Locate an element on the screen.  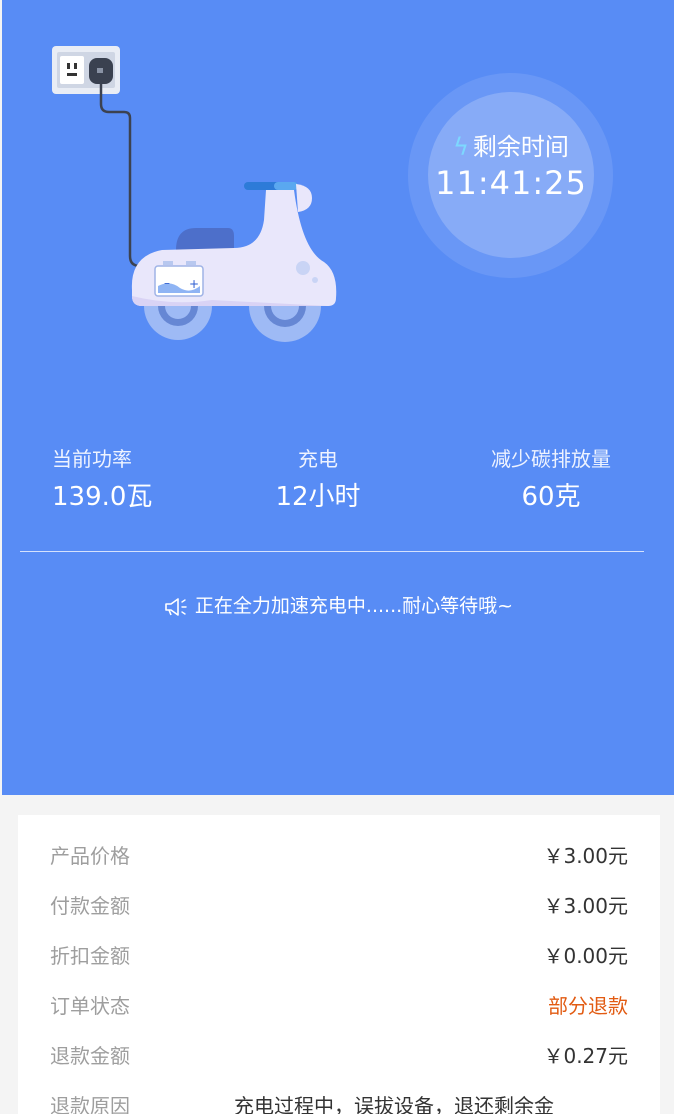
order-row-label: 退款原因 is located at coordinates (90, 1104).